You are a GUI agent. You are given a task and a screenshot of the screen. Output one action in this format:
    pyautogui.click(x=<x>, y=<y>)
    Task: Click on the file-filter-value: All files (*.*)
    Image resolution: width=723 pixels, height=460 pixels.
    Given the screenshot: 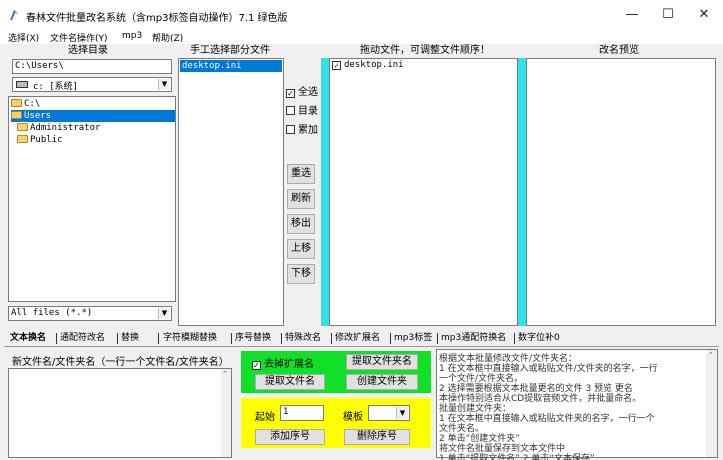 What is the action you would take?
    pyautogui.click(x=52, y=313)
    